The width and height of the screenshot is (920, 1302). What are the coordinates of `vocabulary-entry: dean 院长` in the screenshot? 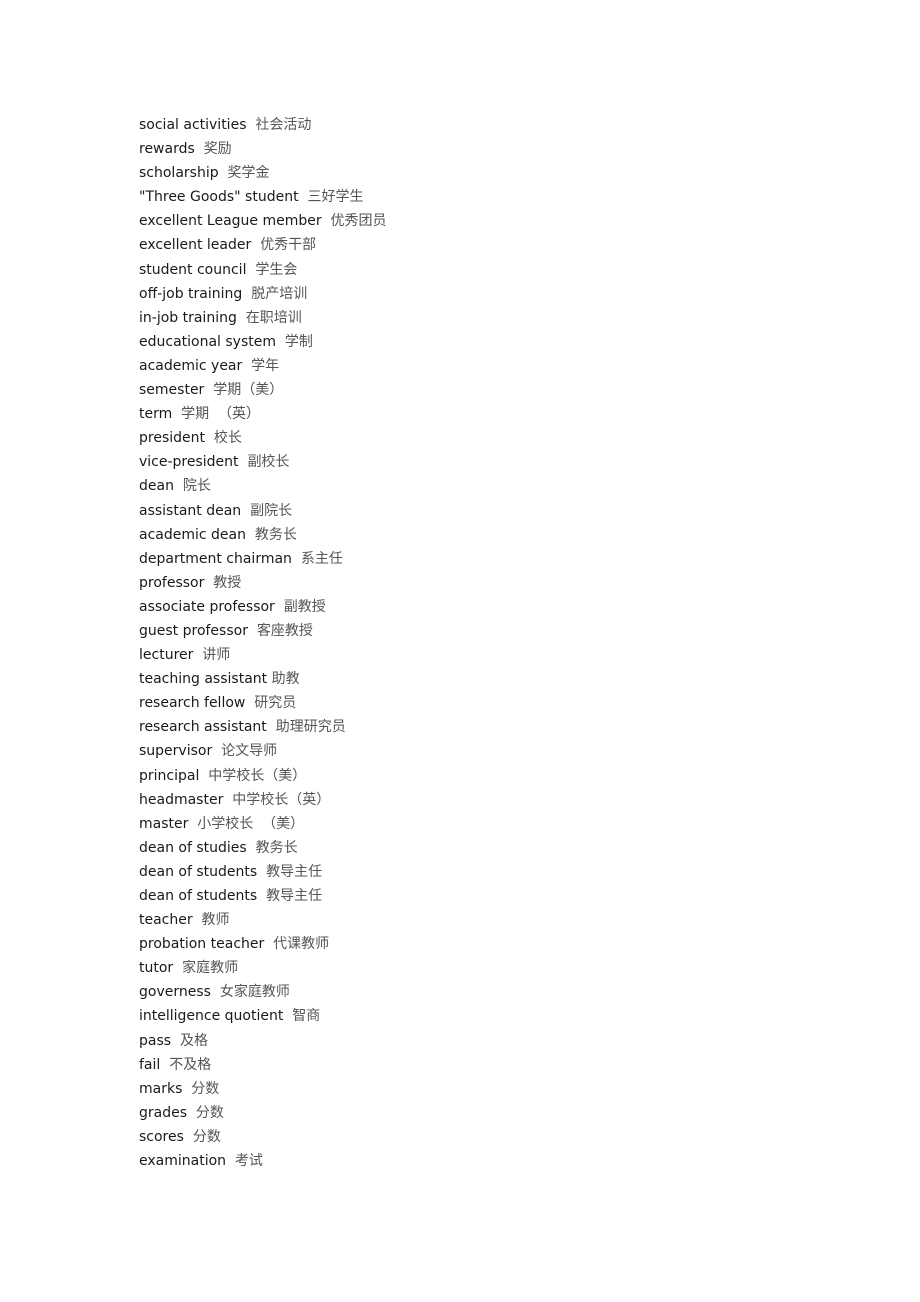 It's located at (263, 486).